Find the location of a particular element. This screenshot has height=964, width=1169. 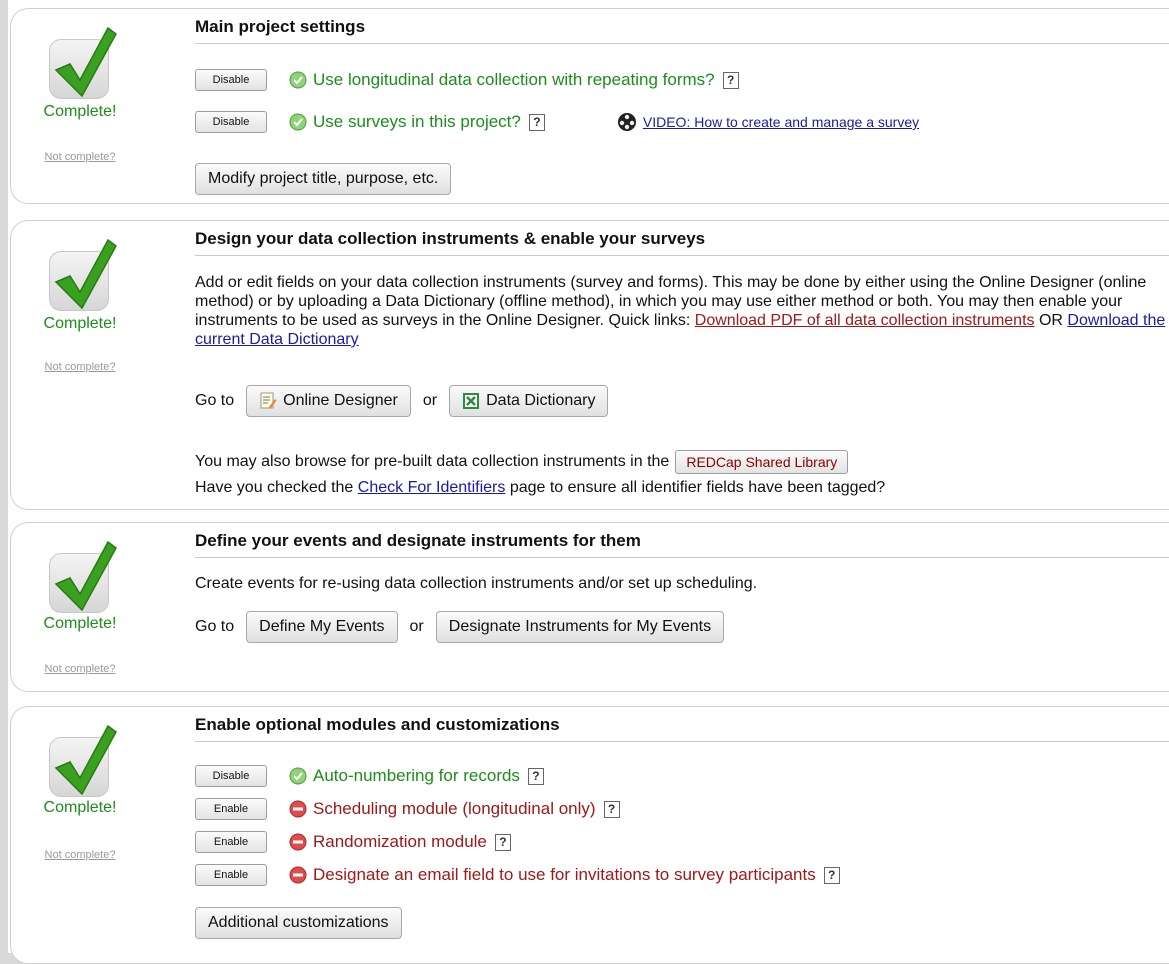

modify-project-button: Modify project title, purpose, etc. is located at coordinates (323, 179).